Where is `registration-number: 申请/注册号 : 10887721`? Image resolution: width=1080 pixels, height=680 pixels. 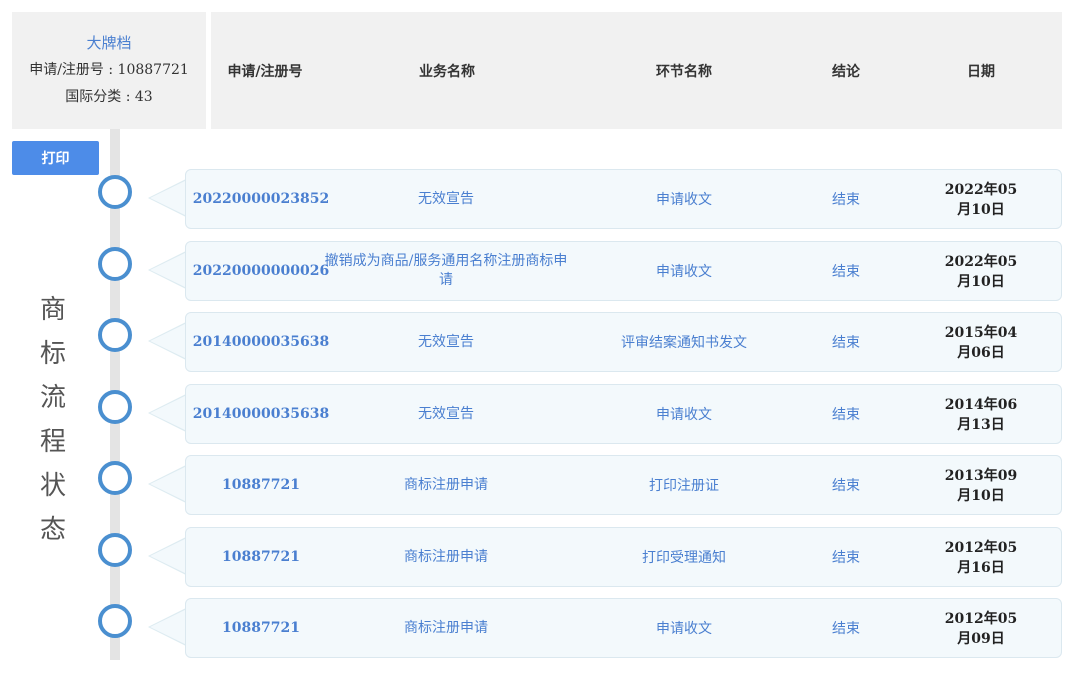
registration-number: 申请/注册号 : 10887721 is located at coordinates (109, 70).